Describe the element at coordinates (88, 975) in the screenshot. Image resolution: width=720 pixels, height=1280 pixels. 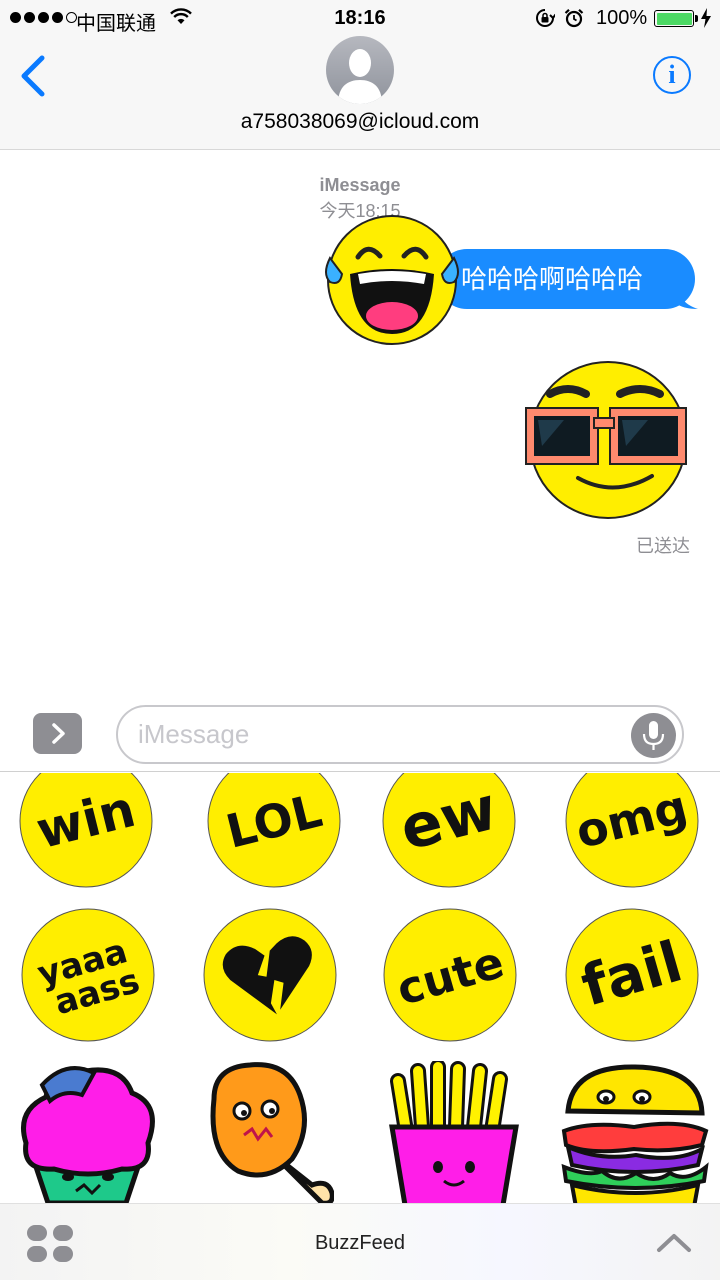
I see `sticker-yaaaaass: yaaa aass` at that location.